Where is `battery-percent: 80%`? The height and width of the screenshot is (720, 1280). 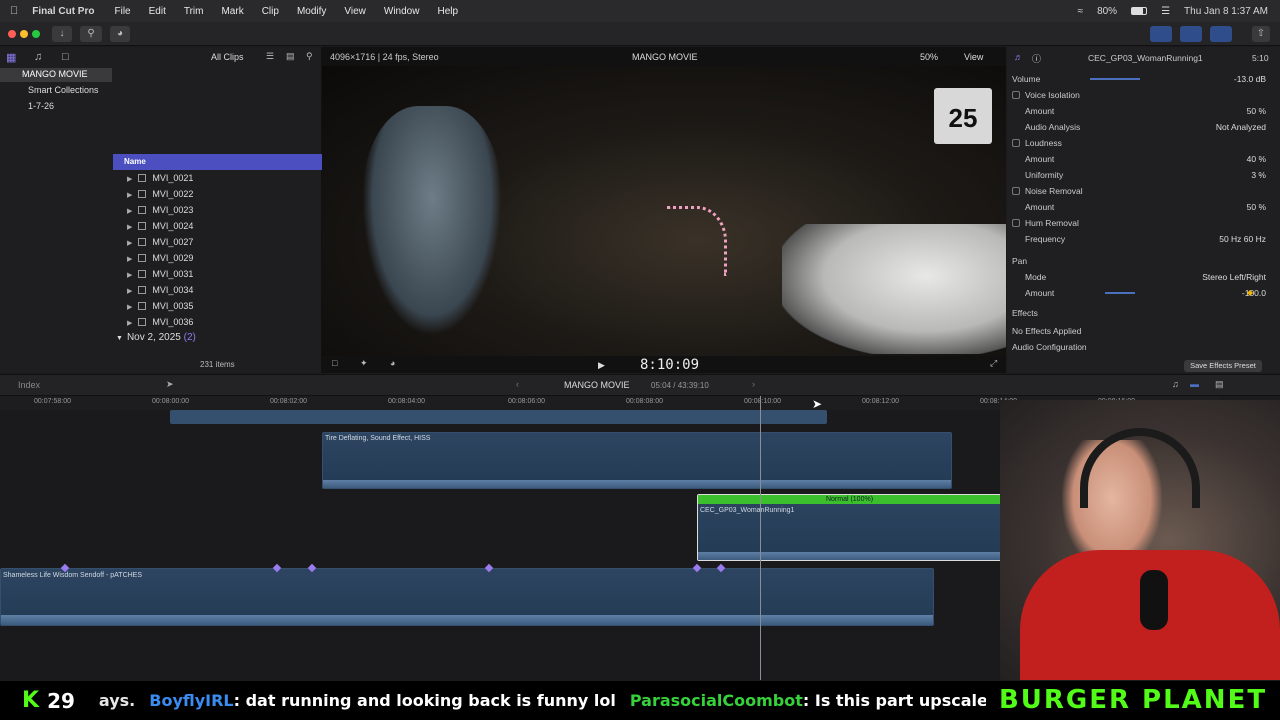 battery-percent: 80% is located at coordinates (1107, 11).